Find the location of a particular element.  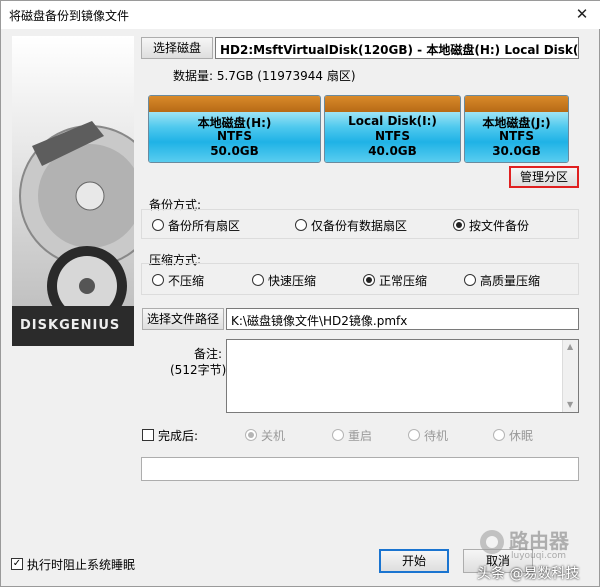

watermark-title: 路由器 is located at coordinates (539, 541).